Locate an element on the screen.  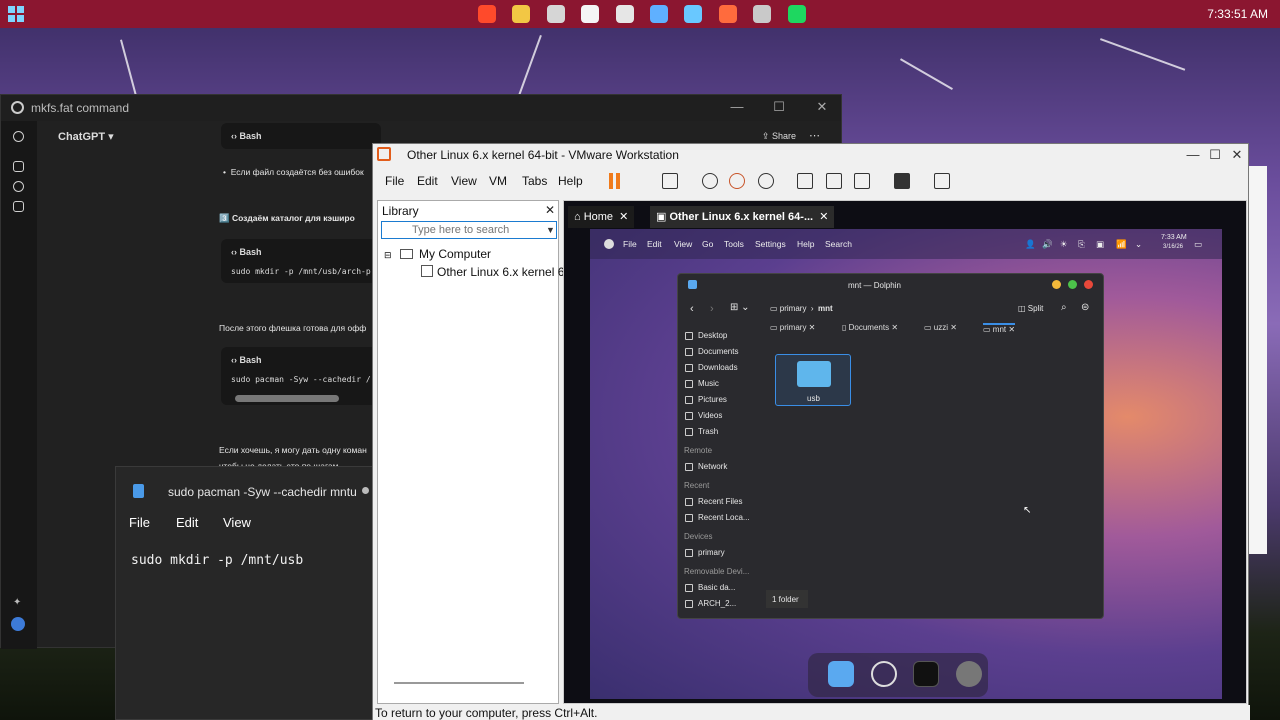
maximize-button is located at coordinates (1072, 284).